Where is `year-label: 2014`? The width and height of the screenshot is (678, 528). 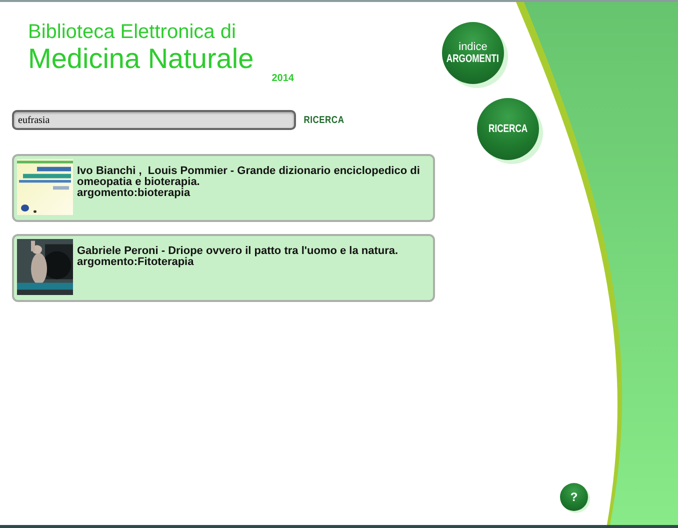 year-label: 2014 is located at coordinates (283, 79).